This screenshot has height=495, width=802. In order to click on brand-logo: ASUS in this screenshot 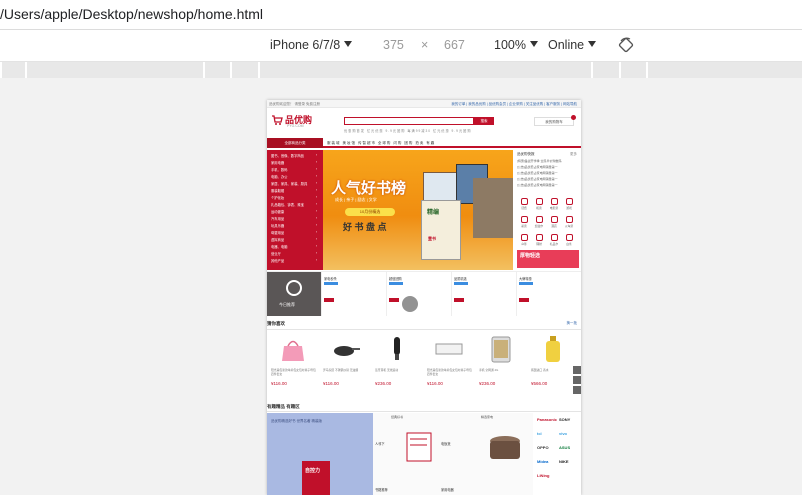, I will do `click(564, 447)`.